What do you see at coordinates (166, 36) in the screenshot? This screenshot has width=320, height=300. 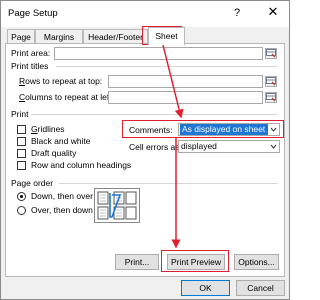 I see `tab-sheet: Sheet` at bounding box center [166, 36].